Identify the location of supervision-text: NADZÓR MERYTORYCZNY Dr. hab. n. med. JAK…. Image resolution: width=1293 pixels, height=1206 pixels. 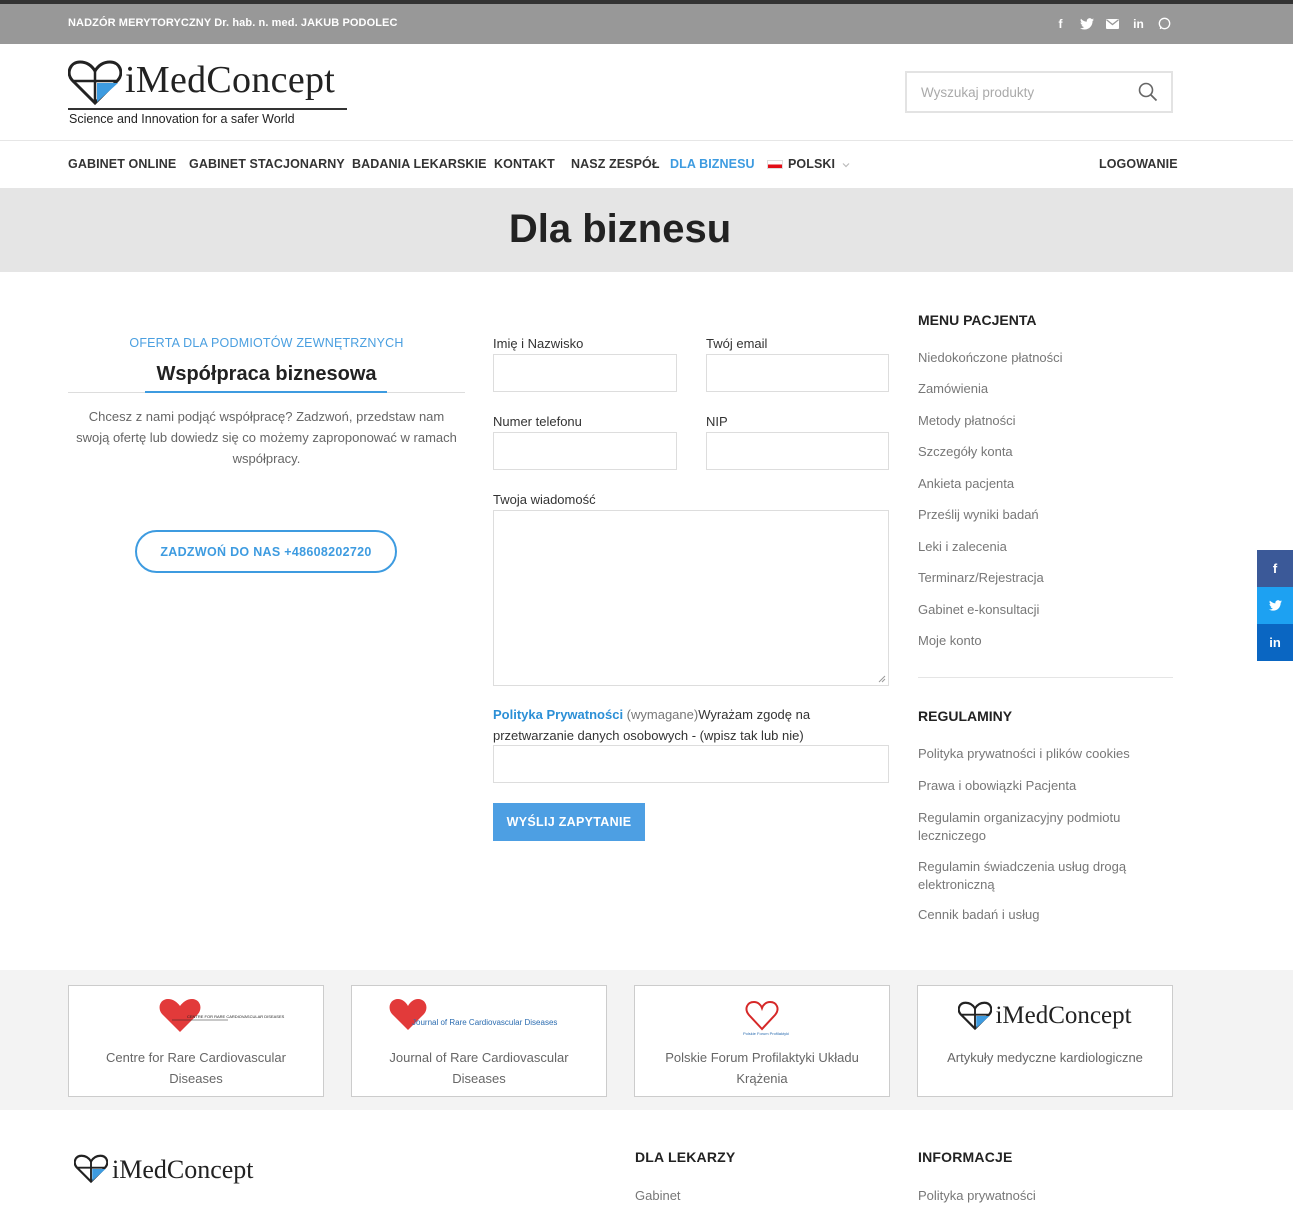
(233, 23).